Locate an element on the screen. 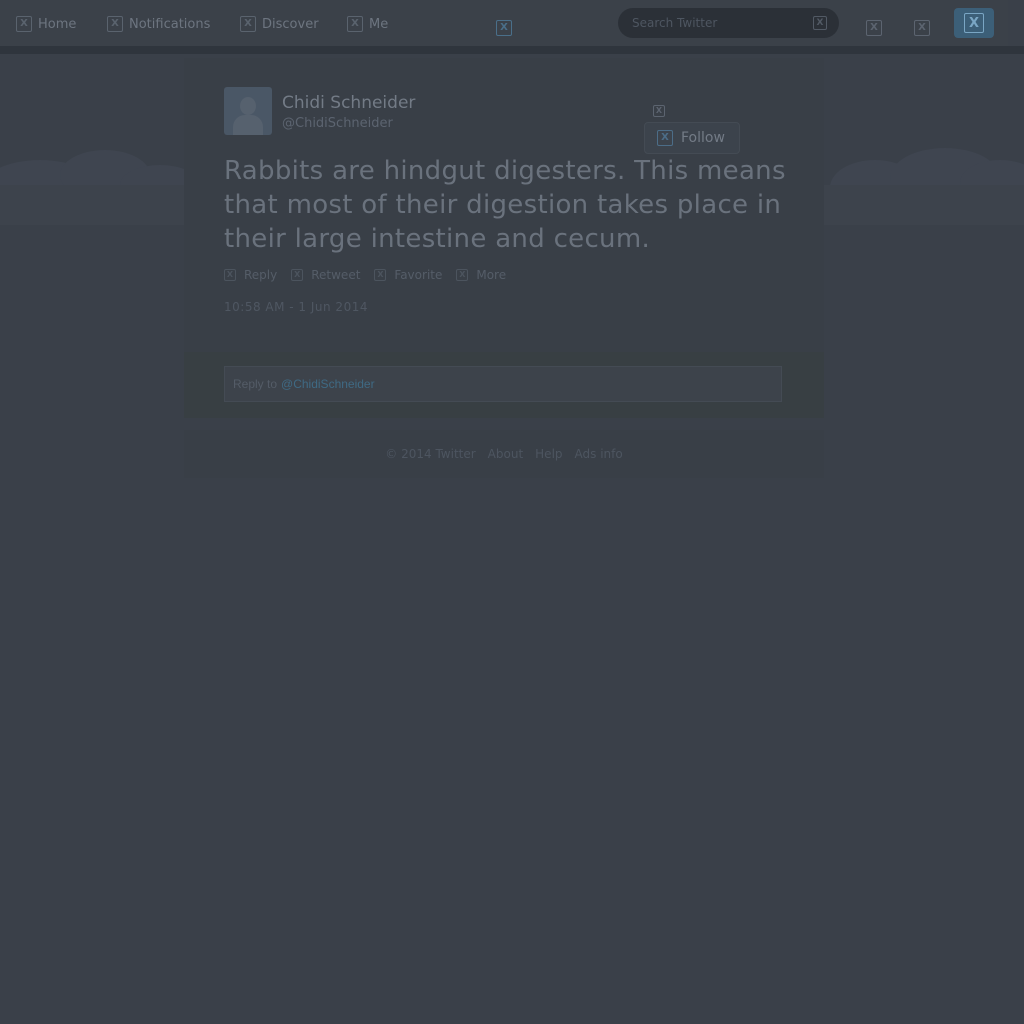  nav-notifications: X Notifications is located at coordinates (158, 24).